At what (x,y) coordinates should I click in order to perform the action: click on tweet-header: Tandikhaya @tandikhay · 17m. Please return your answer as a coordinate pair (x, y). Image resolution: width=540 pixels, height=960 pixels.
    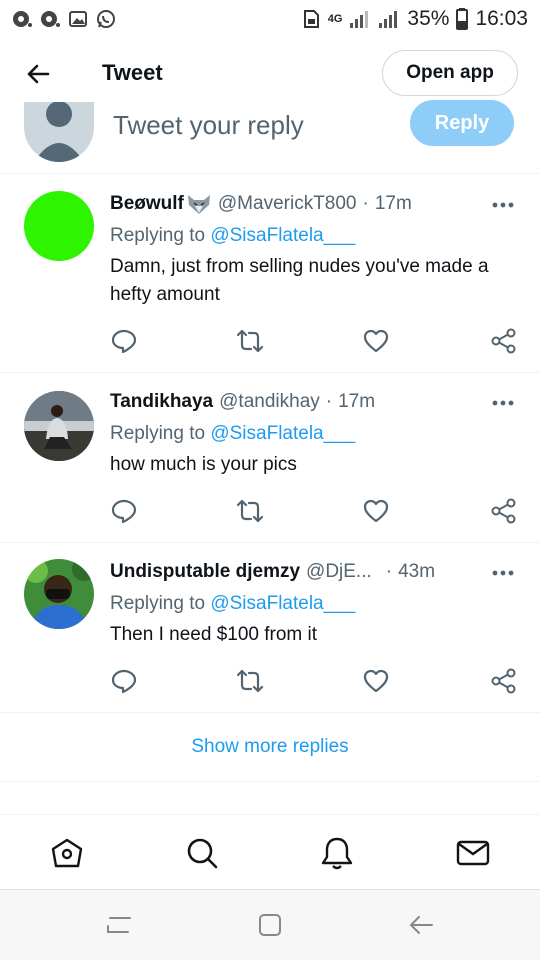
    Looking at the image, I should click on (242, 402).